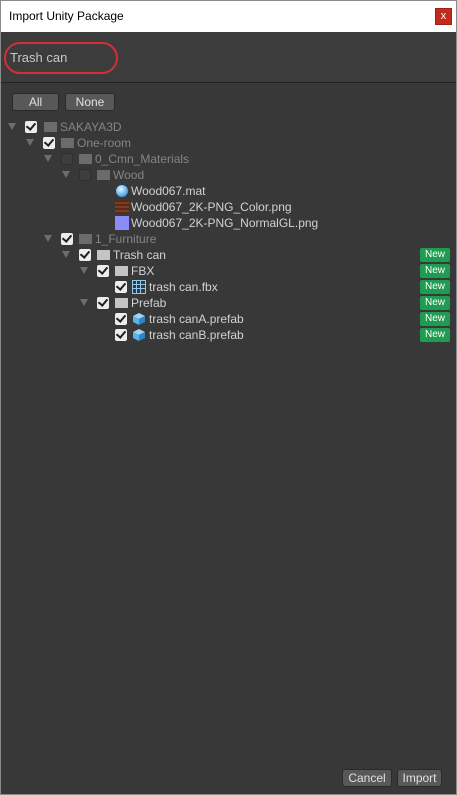 This screenshot has height=795, width=457. Describe the element at coordinates (228, 57) in the screenshot. I see `package-header: Trash can` at that location.